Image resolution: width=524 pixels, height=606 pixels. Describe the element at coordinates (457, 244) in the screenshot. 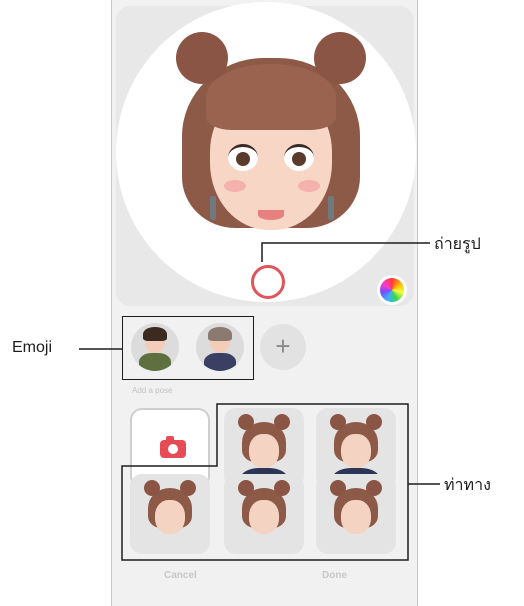

I see `capture-callout-label: ถ่ายรูป` at that location.